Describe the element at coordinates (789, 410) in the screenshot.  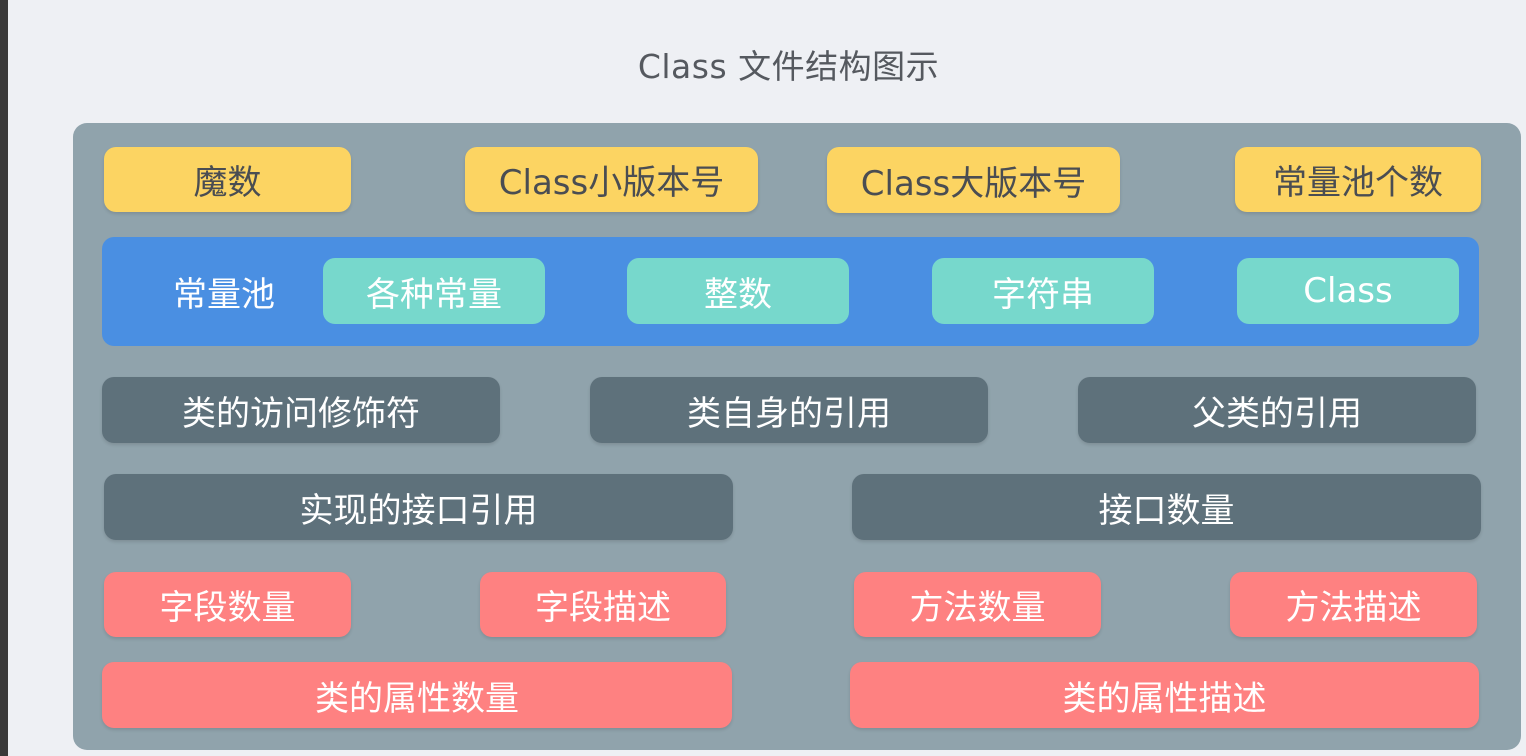
I see `this-class-box: 类自身的引用` at that location.